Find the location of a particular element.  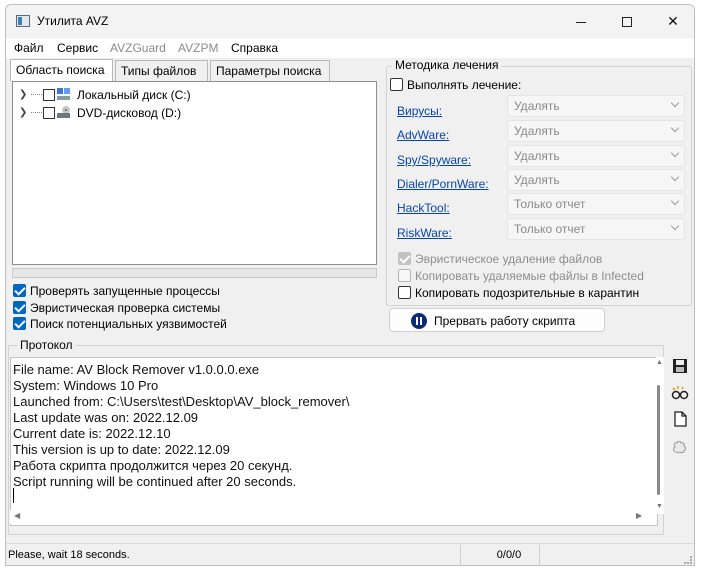

status-message: Please, wait 18 seconds. is located at coordinates (69, 555).